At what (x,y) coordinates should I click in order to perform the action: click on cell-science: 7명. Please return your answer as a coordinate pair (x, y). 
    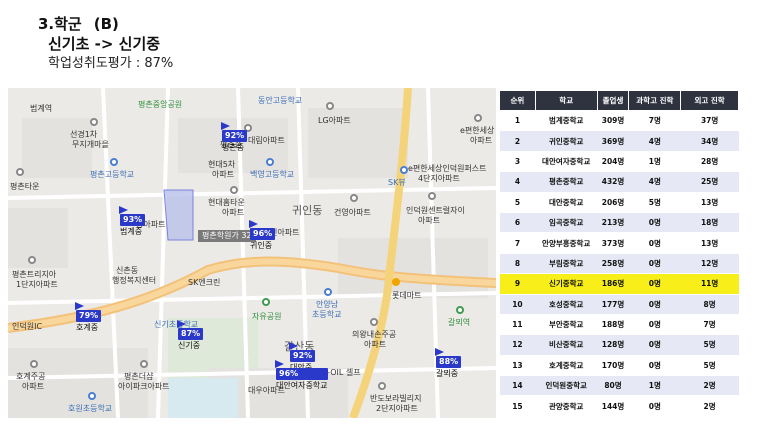
    Looking at the image, I should click on (654, 121).